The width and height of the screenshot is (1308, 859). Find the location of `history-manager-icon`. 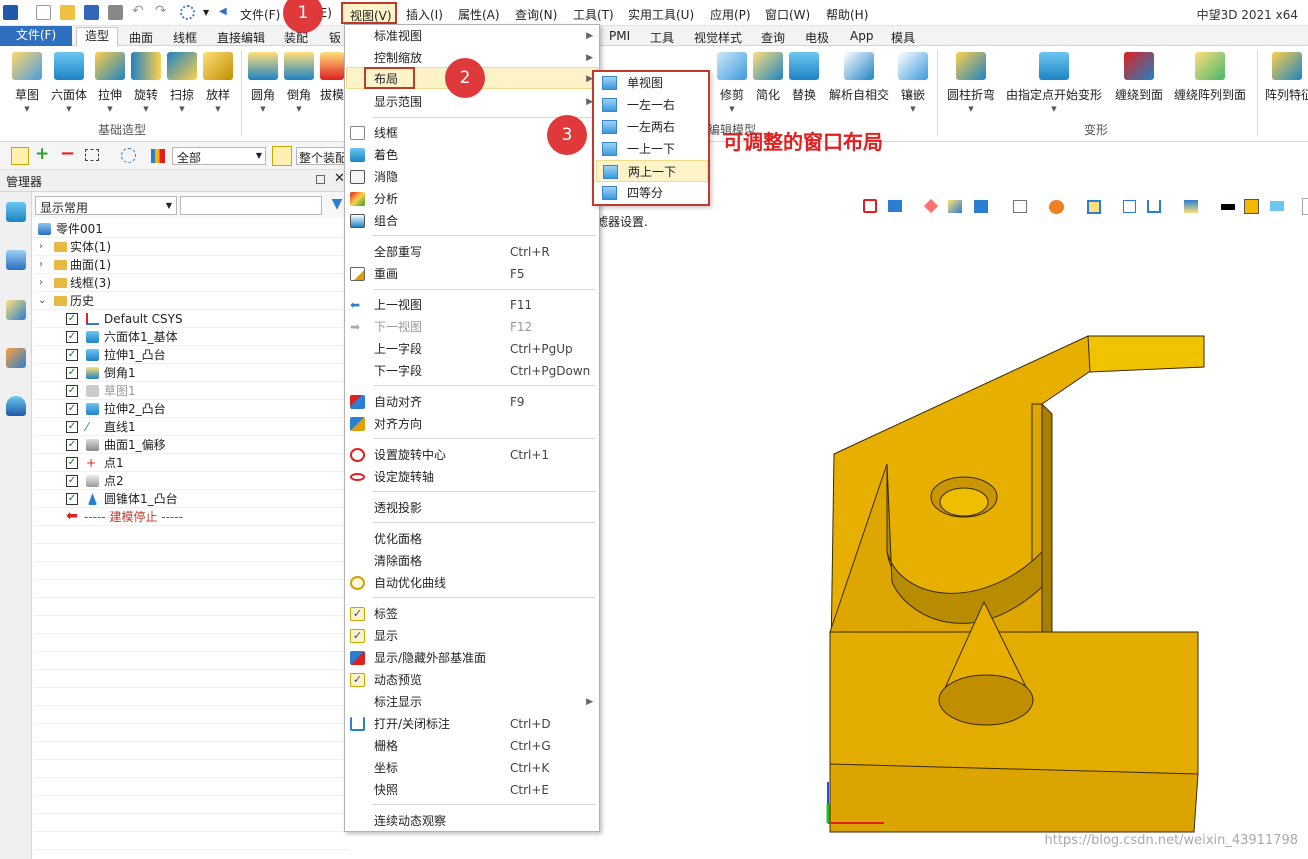

history-manager-icon is located at coordinates (16, 212).